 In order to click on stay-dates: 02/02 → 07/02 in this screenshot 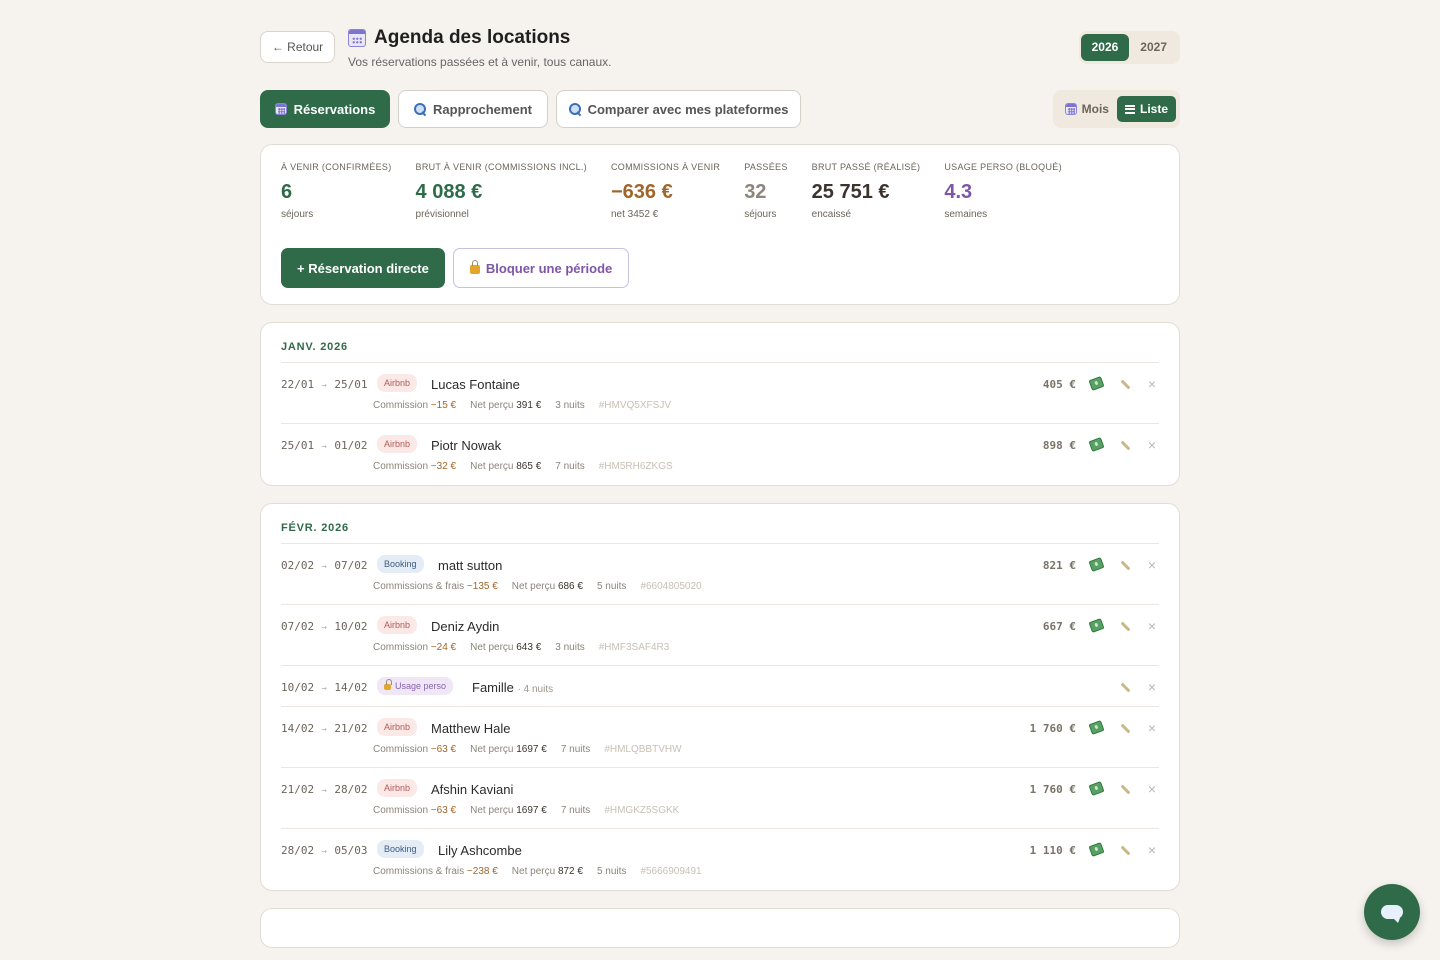, I will do `click(324, 565)`.